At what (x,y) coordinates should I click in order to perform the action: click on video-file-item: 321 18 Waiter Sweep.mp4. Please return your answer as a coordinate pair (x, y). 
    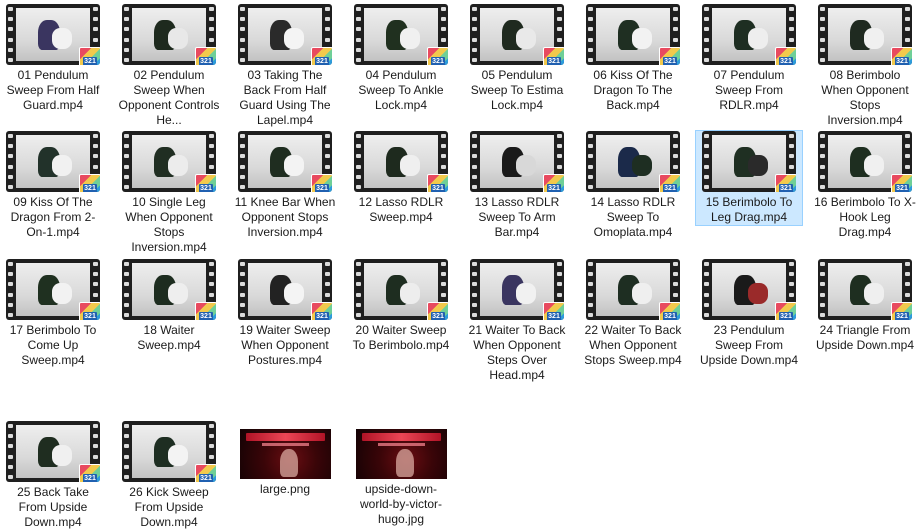
    Looking at the image, I should click on (169, 306).